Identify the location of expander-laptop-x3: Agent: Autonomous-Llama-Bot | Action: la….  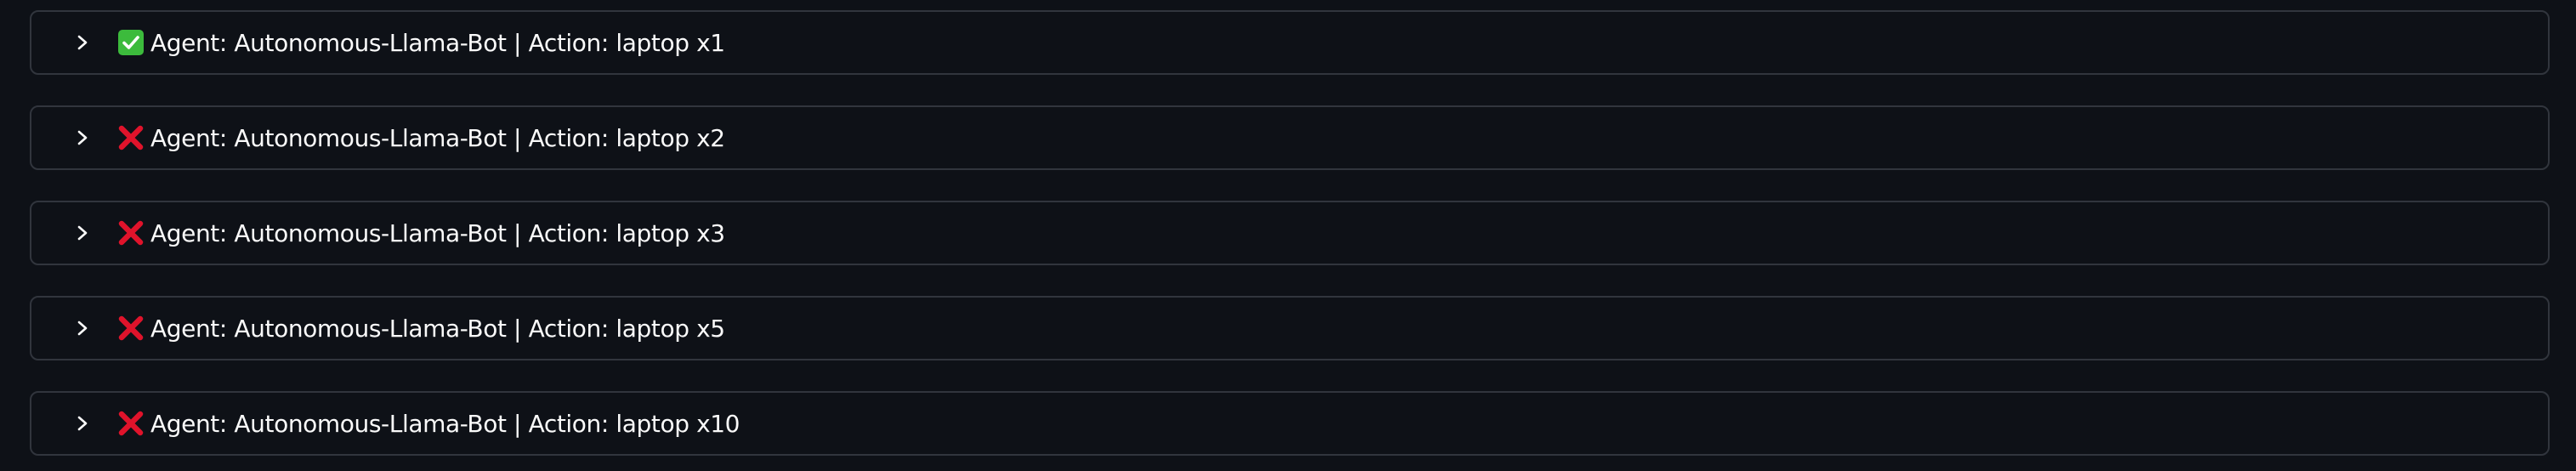
(1290, 233).